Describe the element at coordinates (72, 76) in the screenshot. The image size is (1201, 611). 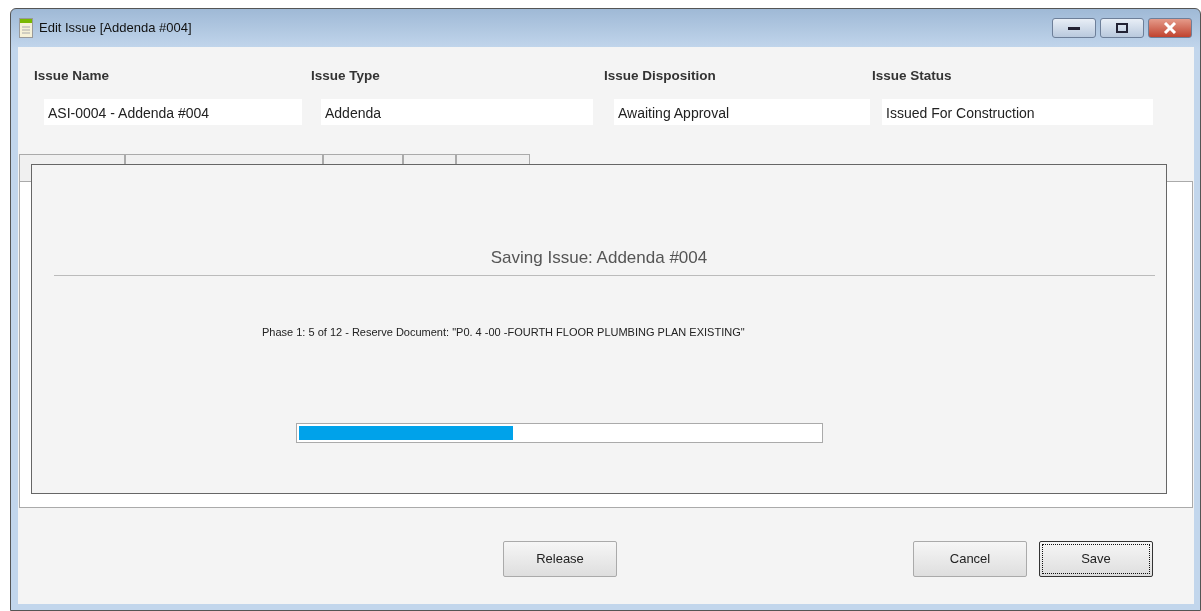
I see `field-label: Issue Name` at that location.